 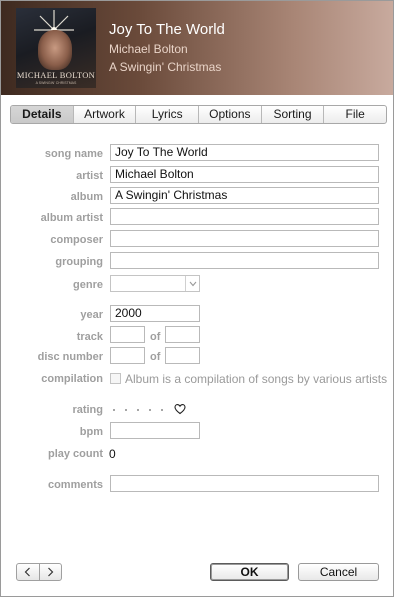 What do you see at coordinates (89, 176) in the screenshot?
I see `artist-label: artist` at bounding box center [89, 176].